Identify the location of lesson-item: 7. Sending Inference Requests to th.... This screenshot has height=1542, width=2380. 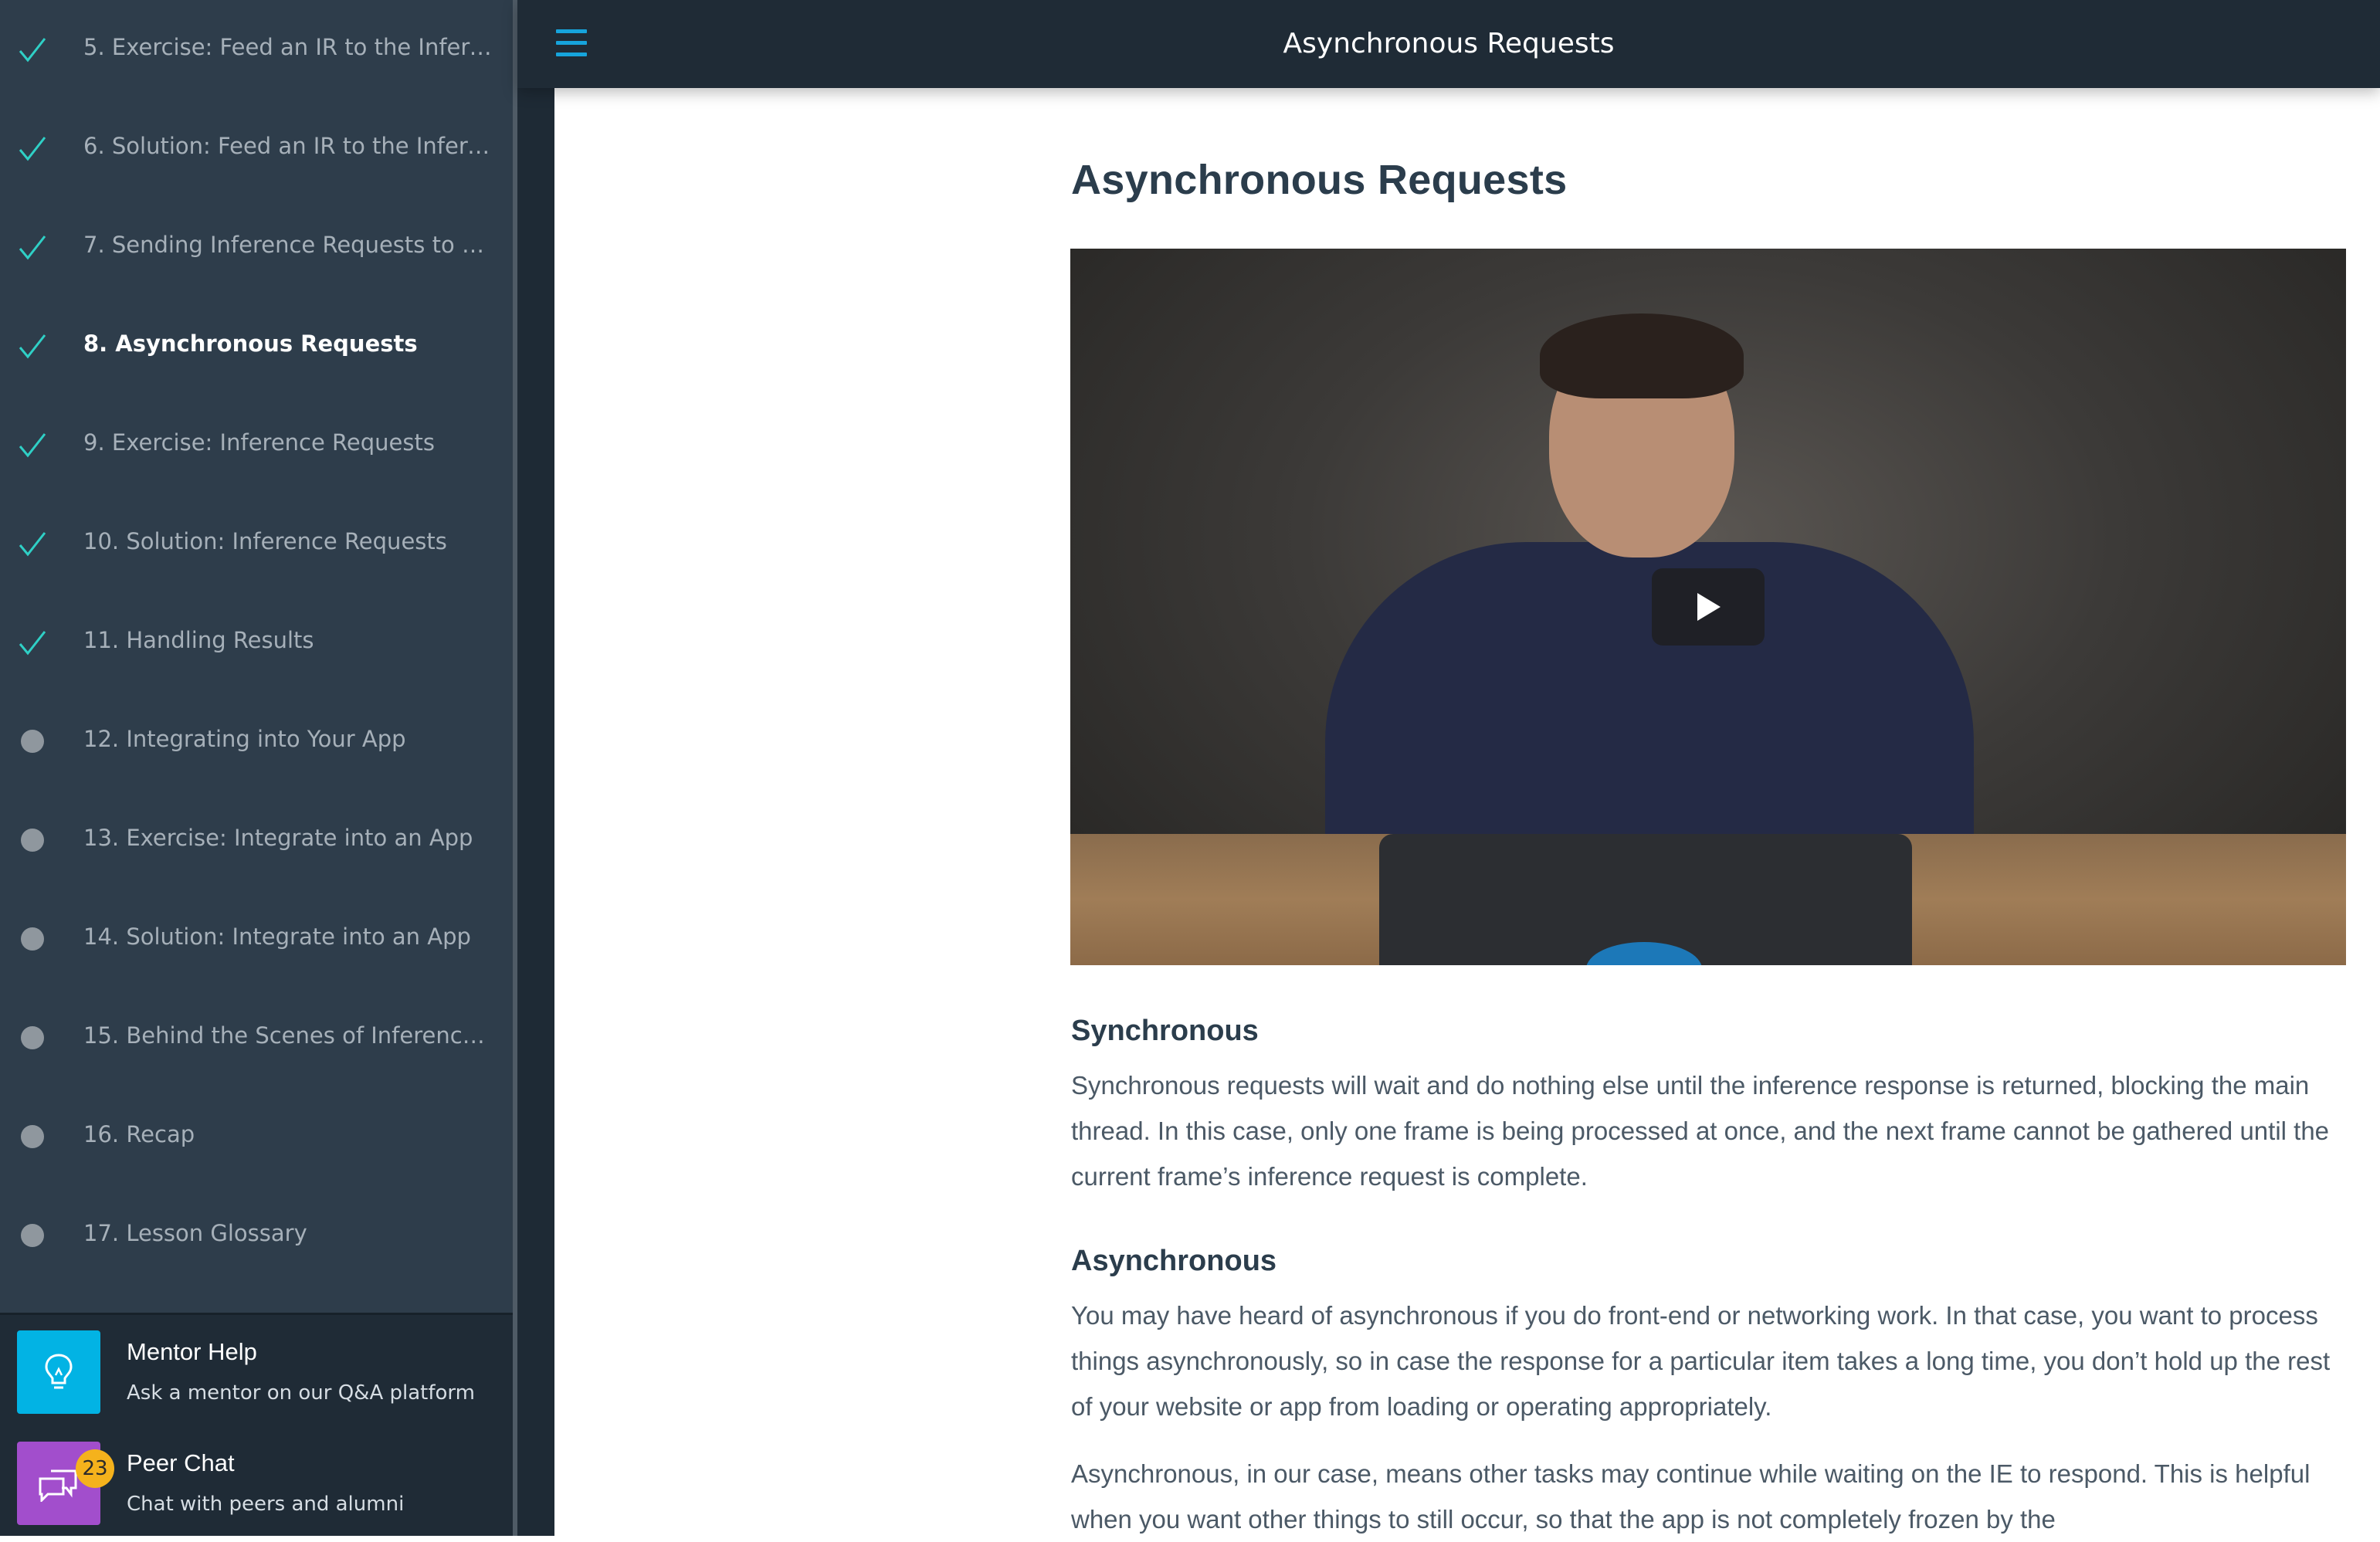
(256, 248).